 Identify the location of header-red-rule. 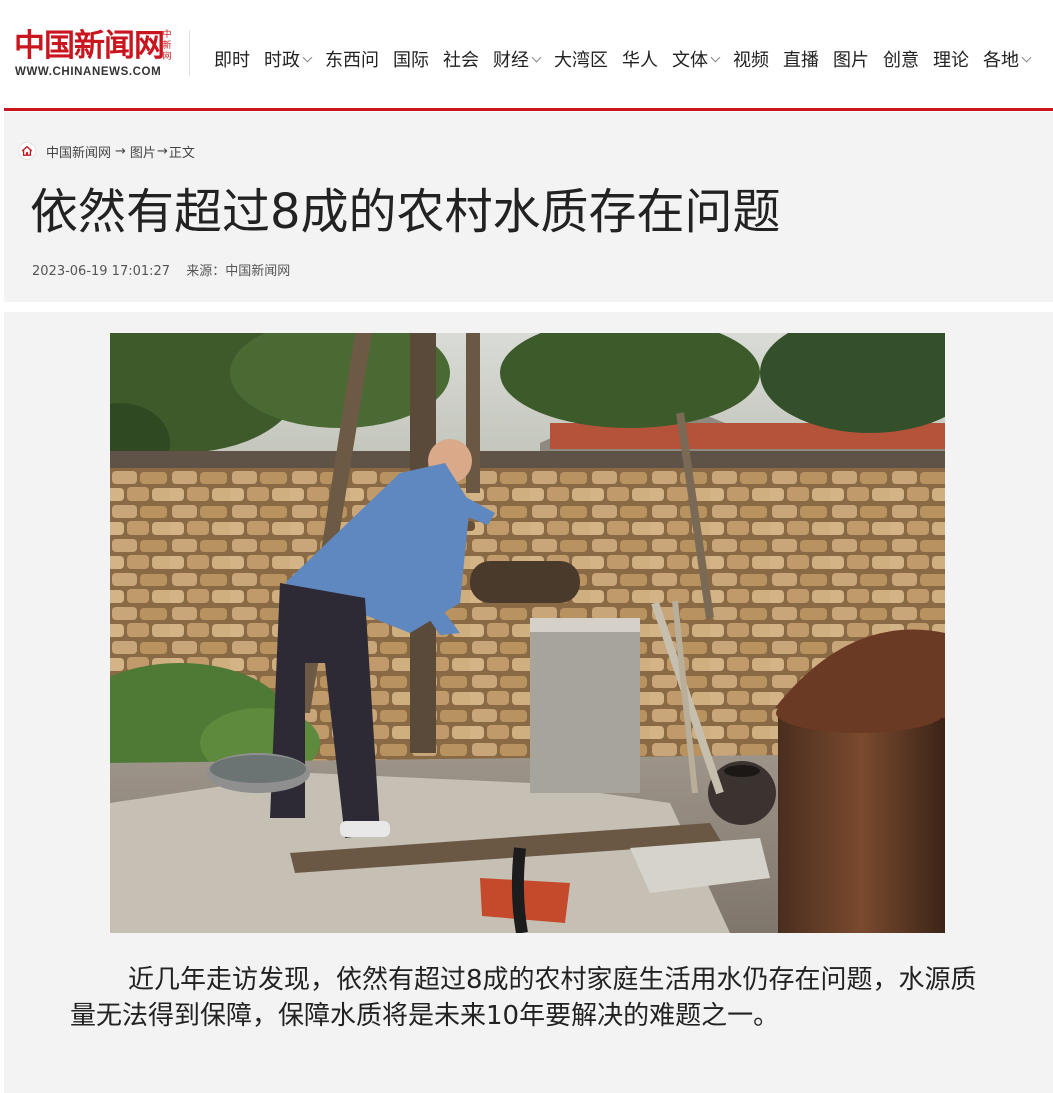
(528, 109).